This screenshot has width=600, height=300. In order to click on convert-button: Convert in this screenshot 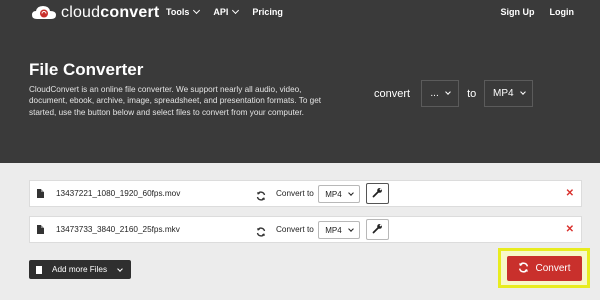, I will do `click(544, 268)`.